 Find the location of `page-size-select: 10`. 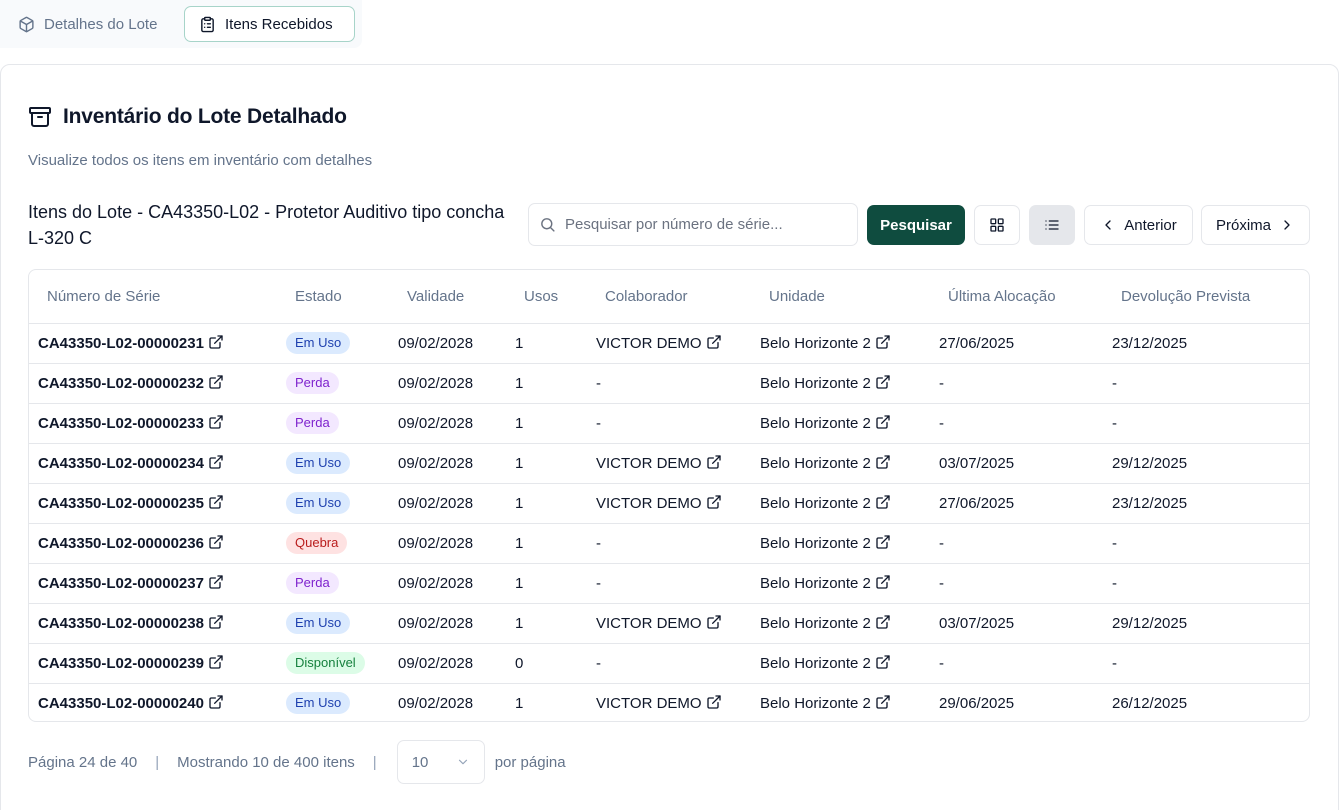

page-size-select: 10 is located at coordinates (440, 762).